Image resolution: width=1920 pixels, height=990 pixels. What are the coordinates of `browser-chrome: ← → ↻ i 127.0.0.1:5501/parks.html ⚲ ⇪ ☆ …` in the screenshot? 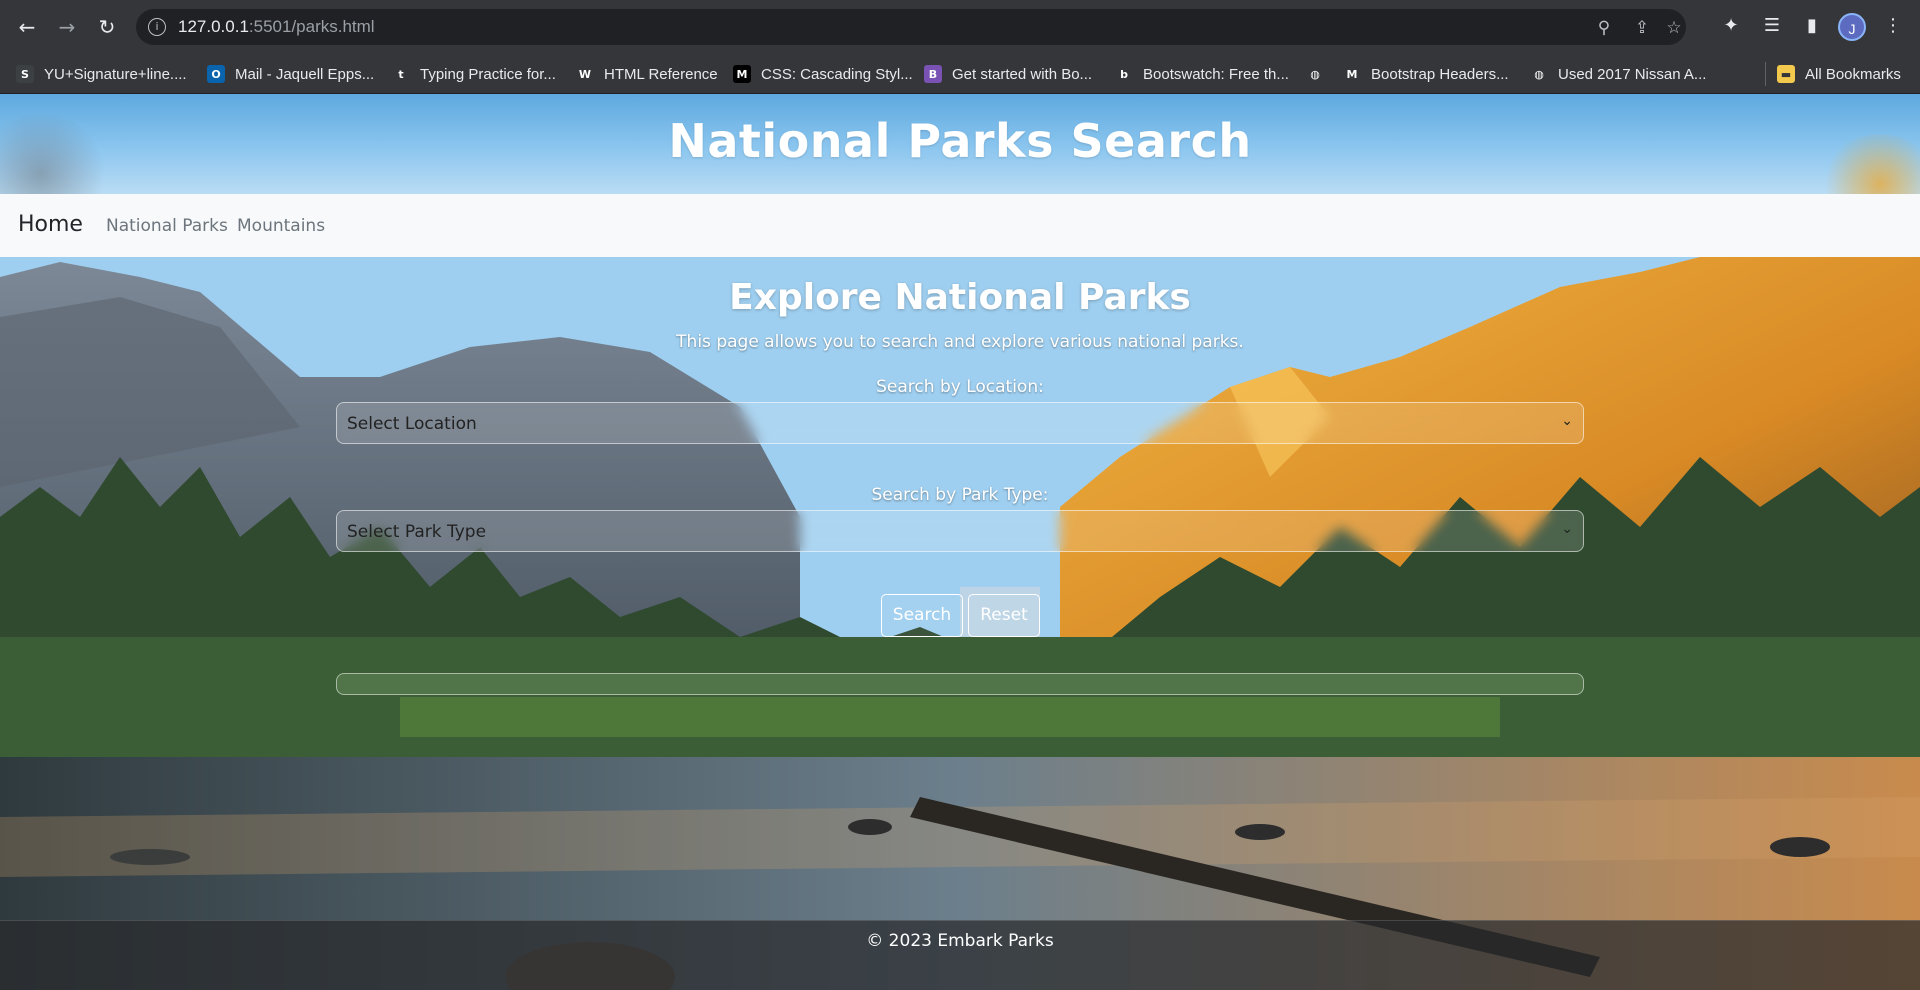 It's located at (960, 47).